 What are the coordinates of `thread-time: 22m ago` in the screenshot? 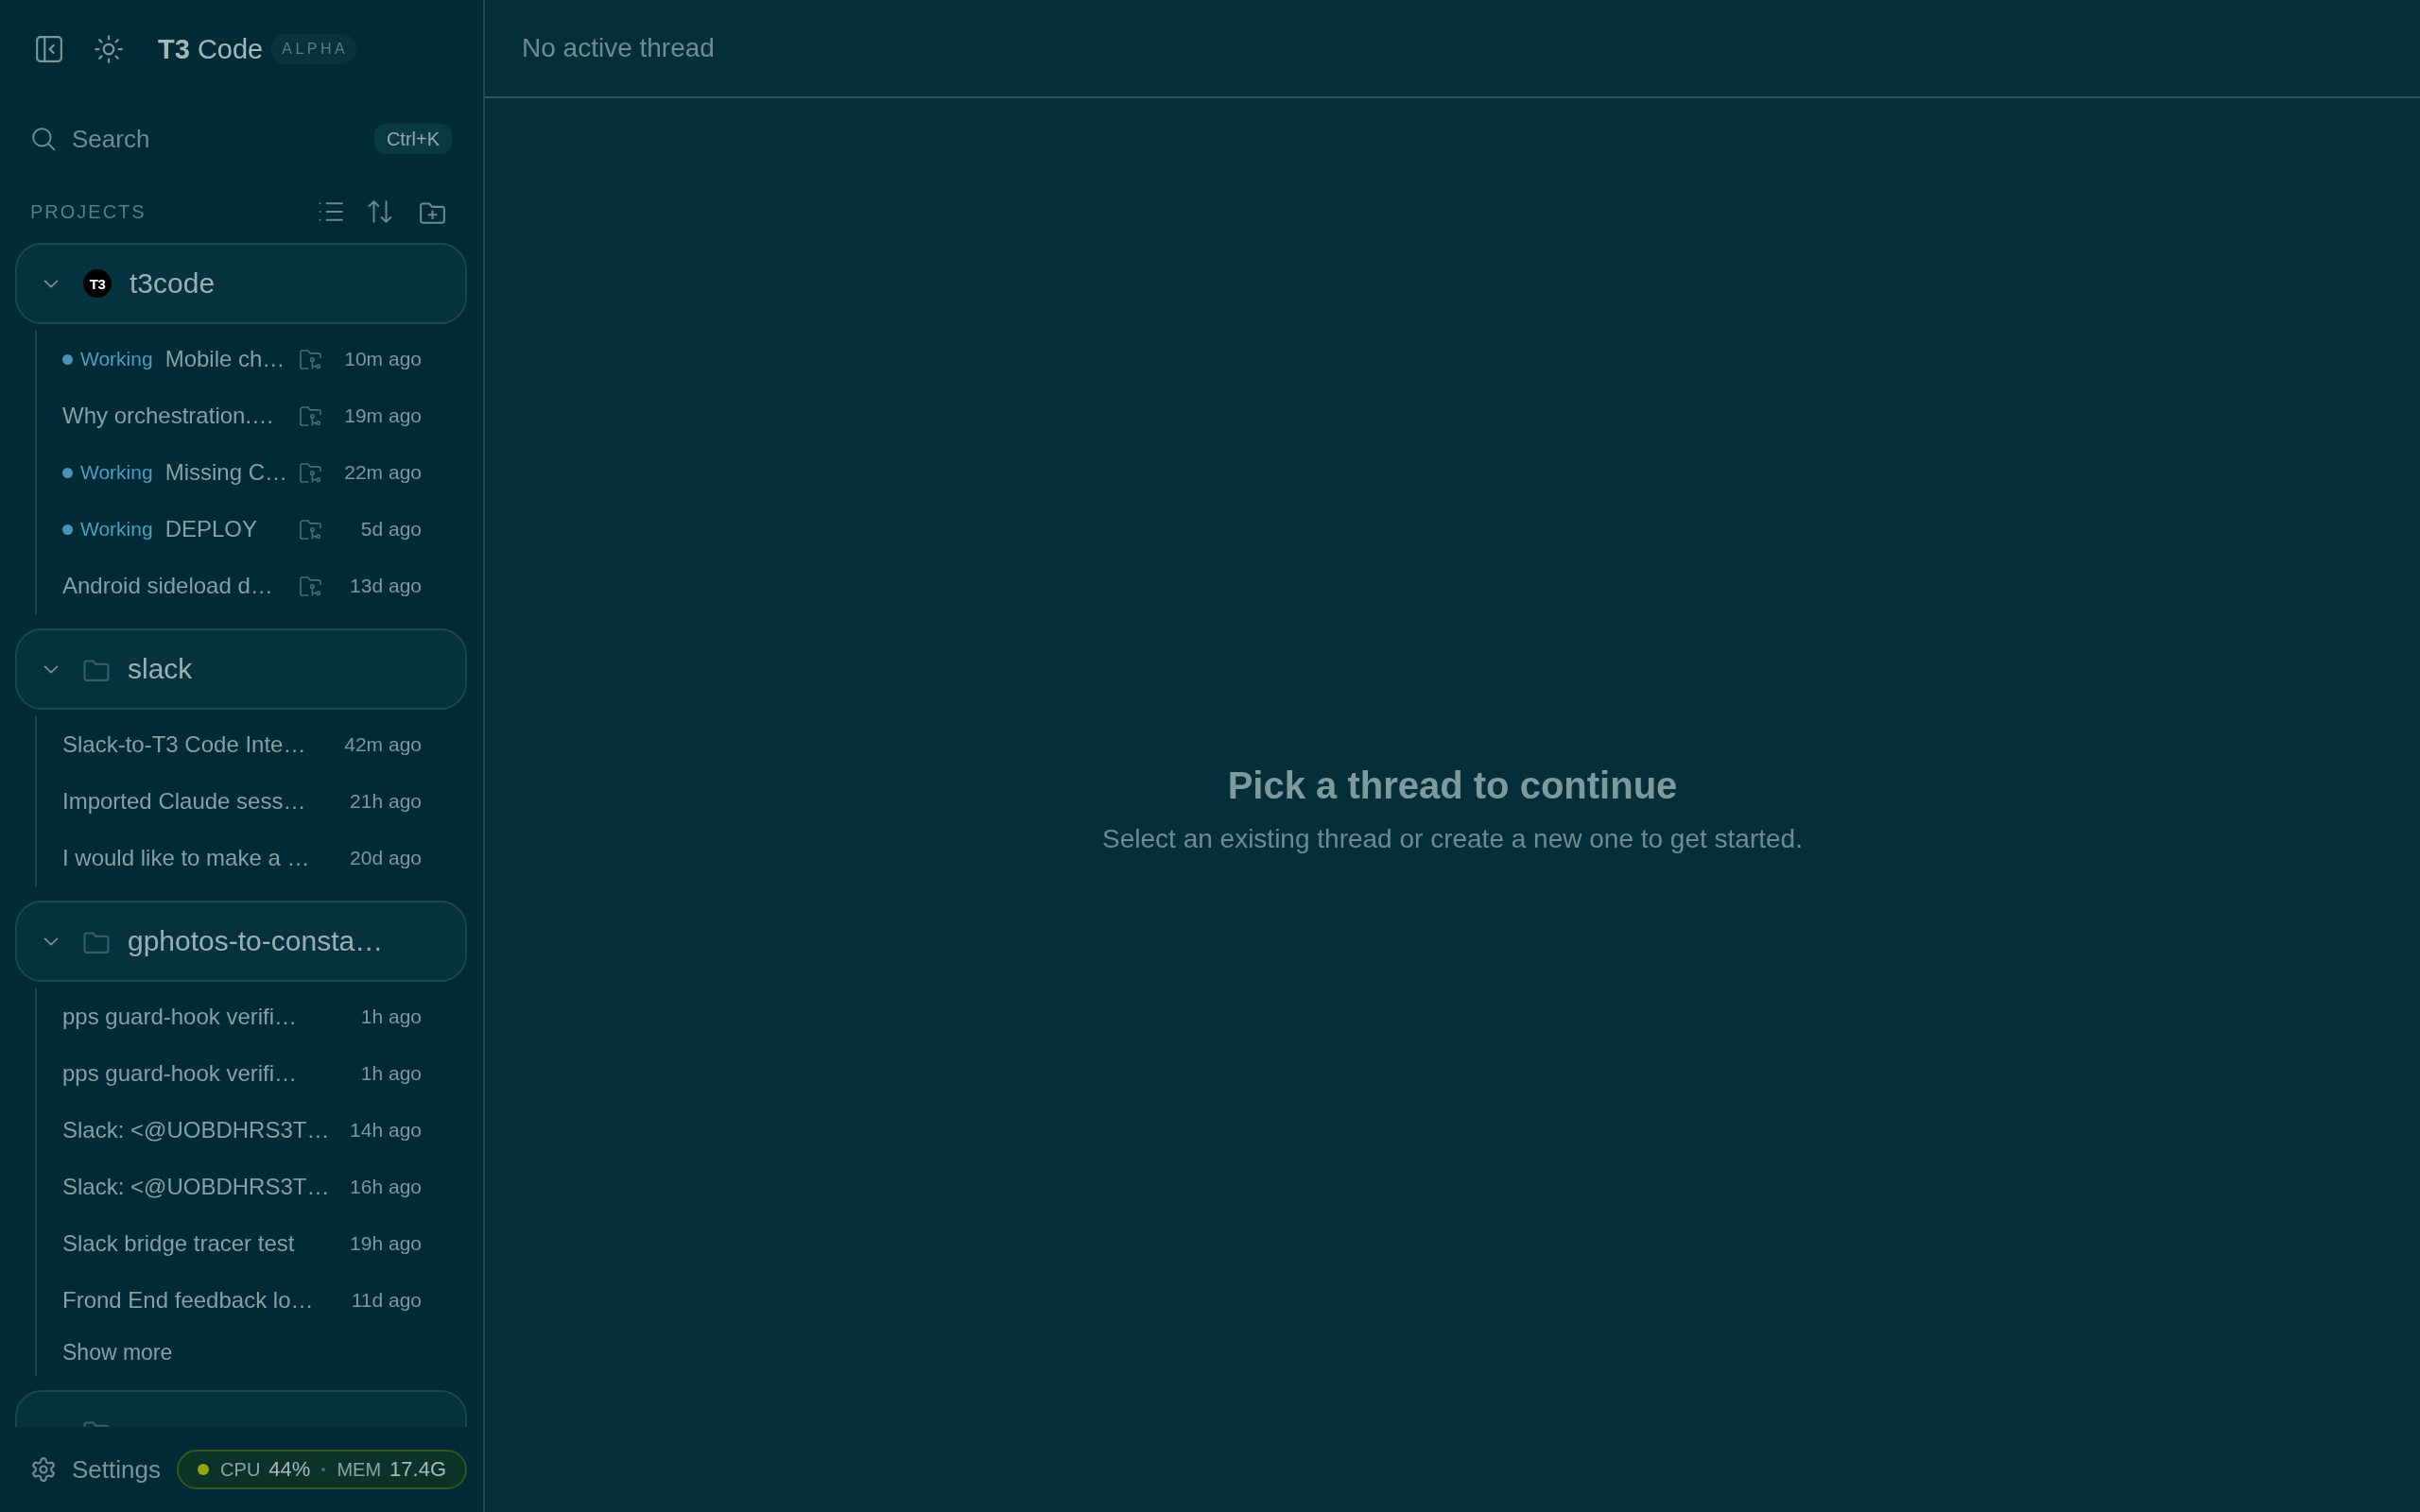 It's located at (383, 472).